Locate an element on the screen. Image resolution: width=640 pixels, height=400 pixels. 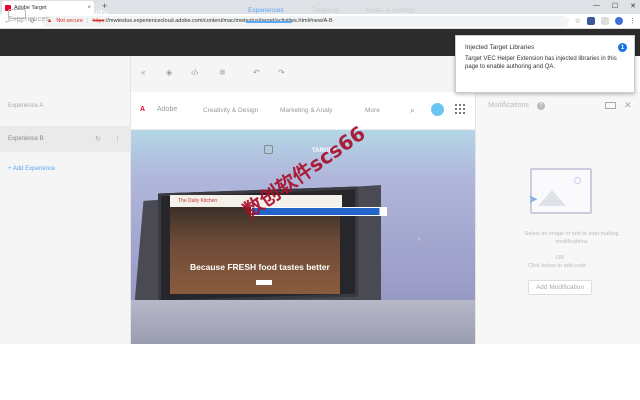
or-text: OR is located at coordinates (560, 258).